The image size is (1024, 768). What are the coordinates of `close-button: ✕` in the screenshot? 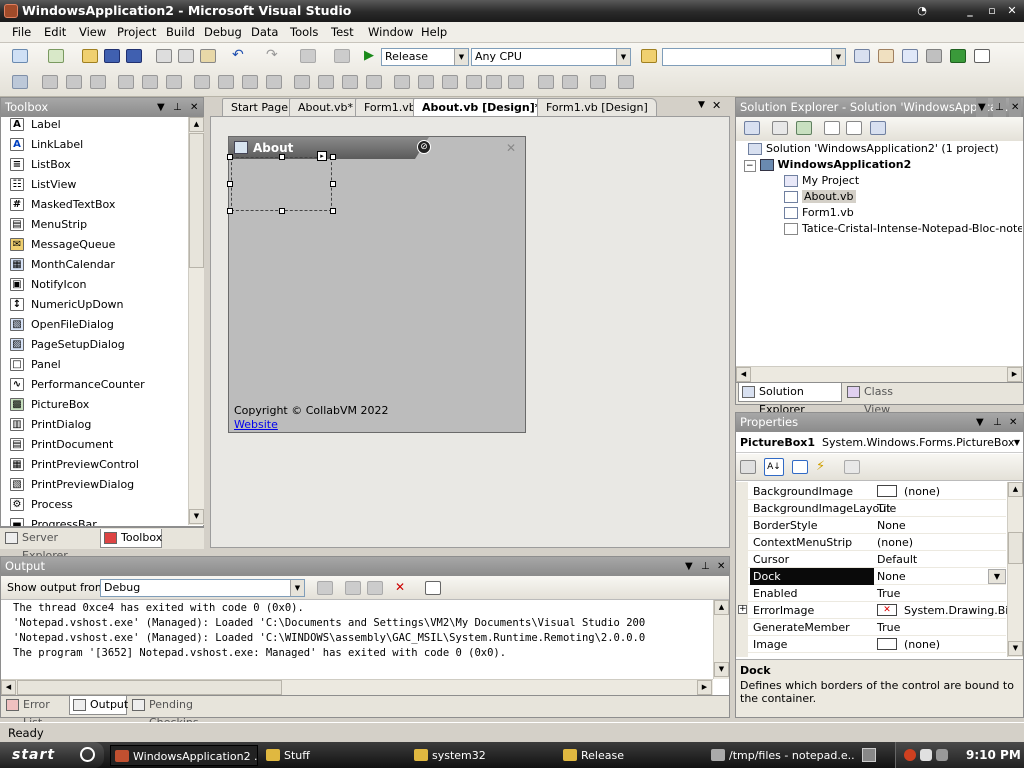 It's located at (1012, 10).